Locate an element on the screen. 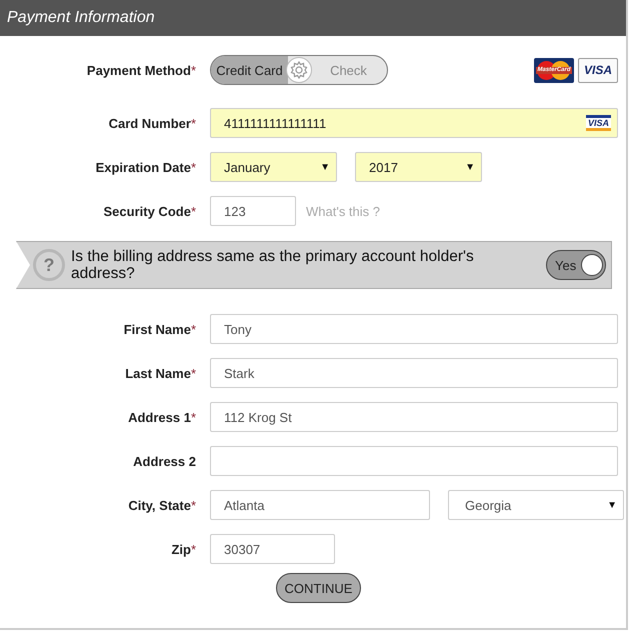 This screenshot has height=632, width=641. payment-option: Credit Card is located at coordinates (249, 70).